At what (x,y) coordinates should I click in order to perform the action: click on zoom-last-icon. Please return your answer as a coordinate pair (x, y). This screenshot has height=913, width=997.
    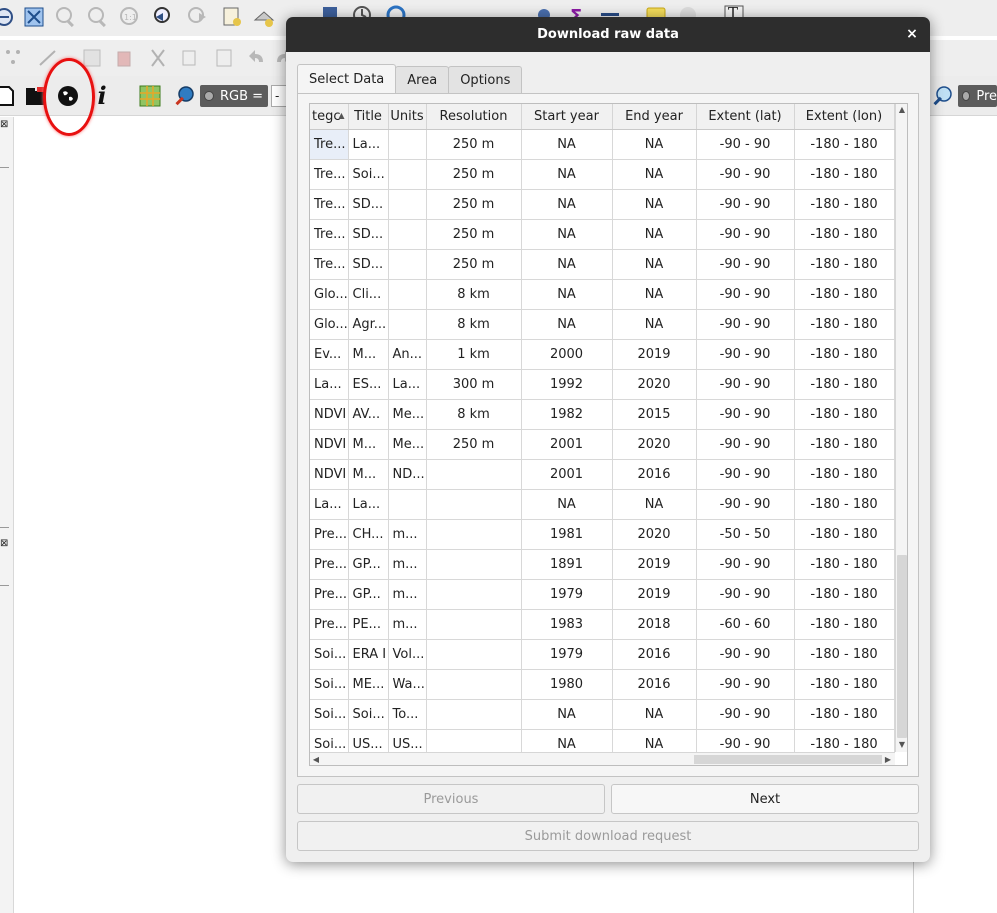
    Looking at the image, I should click on (164, 17).